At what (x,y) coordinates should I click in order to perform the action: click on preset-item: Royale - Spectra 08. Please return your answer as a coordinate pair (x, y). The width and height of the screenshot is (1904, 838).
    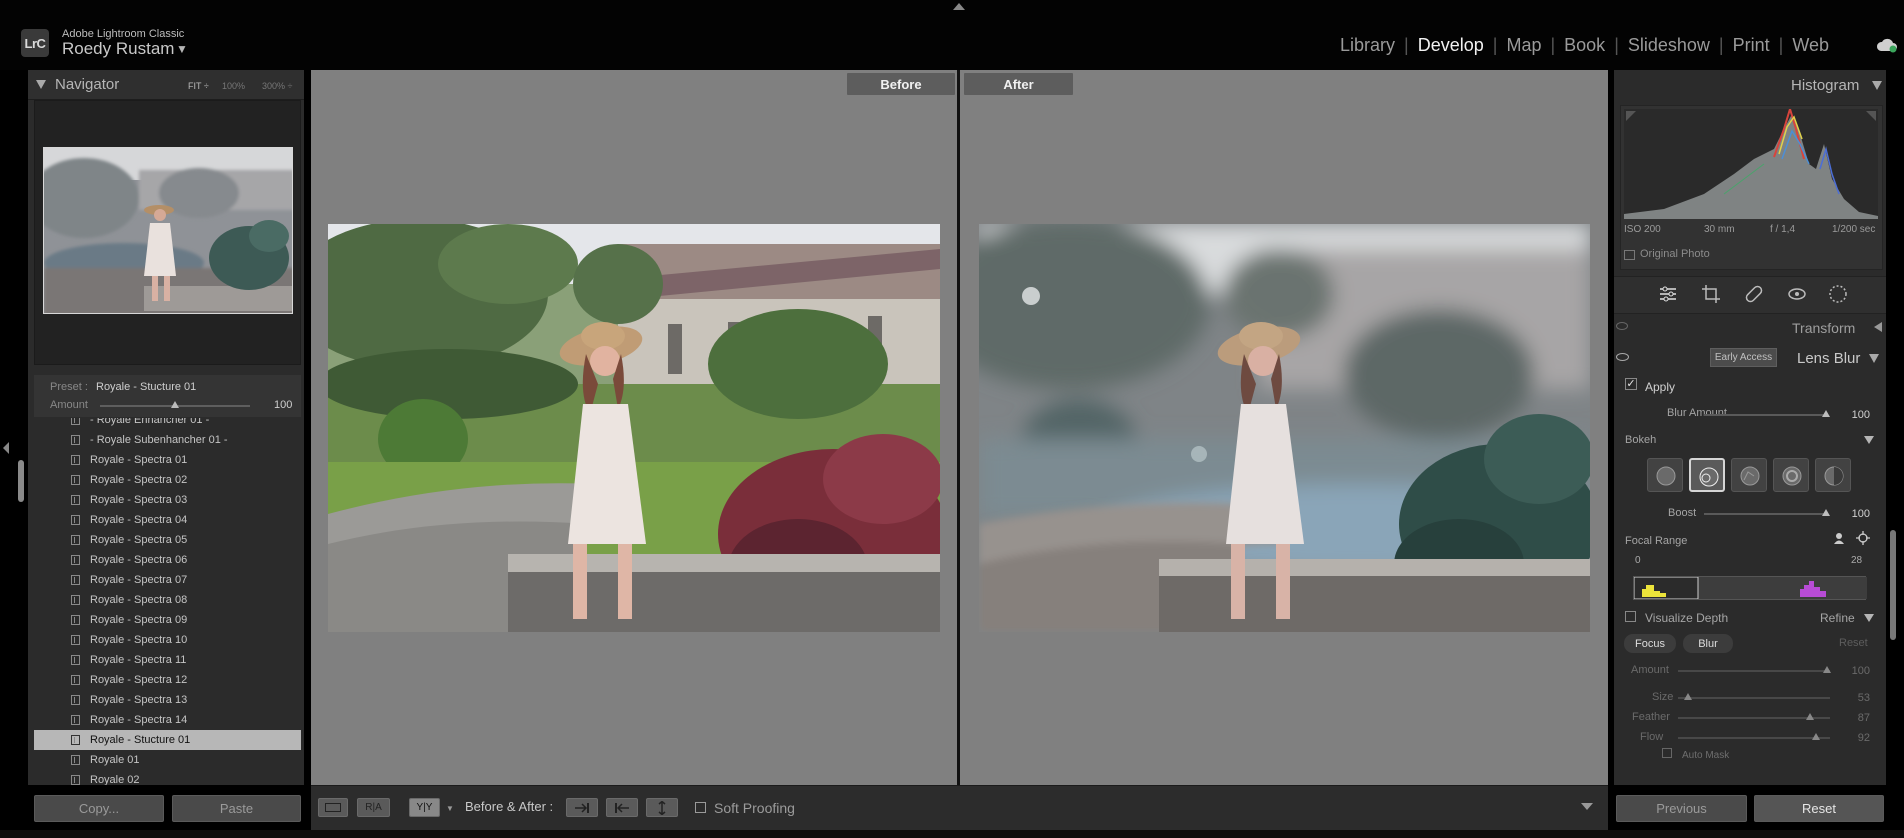
    Looking at the image, I should click on (167, 600).